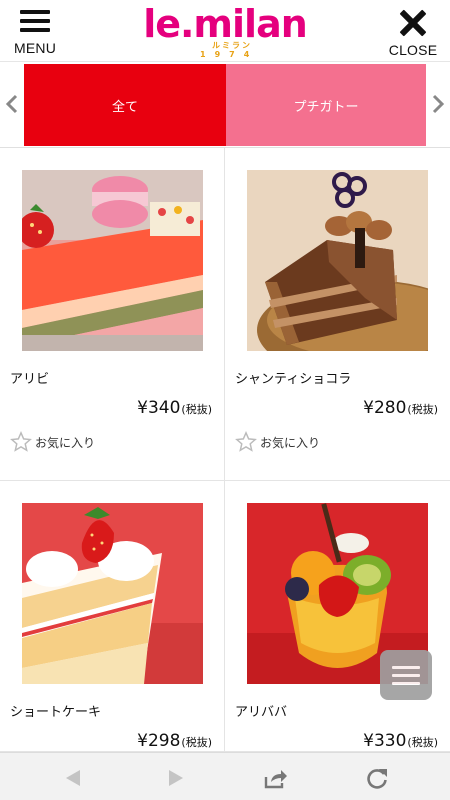 This screenshot has width=450, height=800. What do you see at coordinates (229, 54) in the screenshot?
I see `logo-year: 1974` at bounding box center [229, 54].